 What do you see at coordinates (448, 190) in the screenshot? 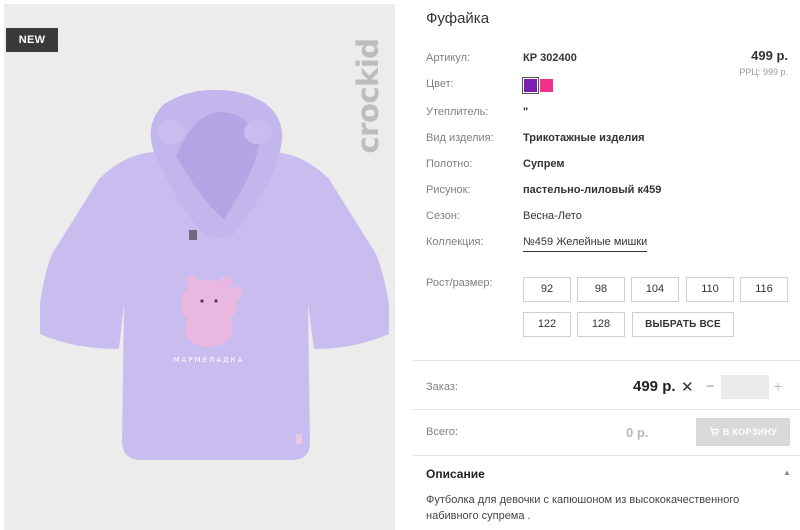
I see `print-label: Рисунок:` at bounding box center [448, 190].